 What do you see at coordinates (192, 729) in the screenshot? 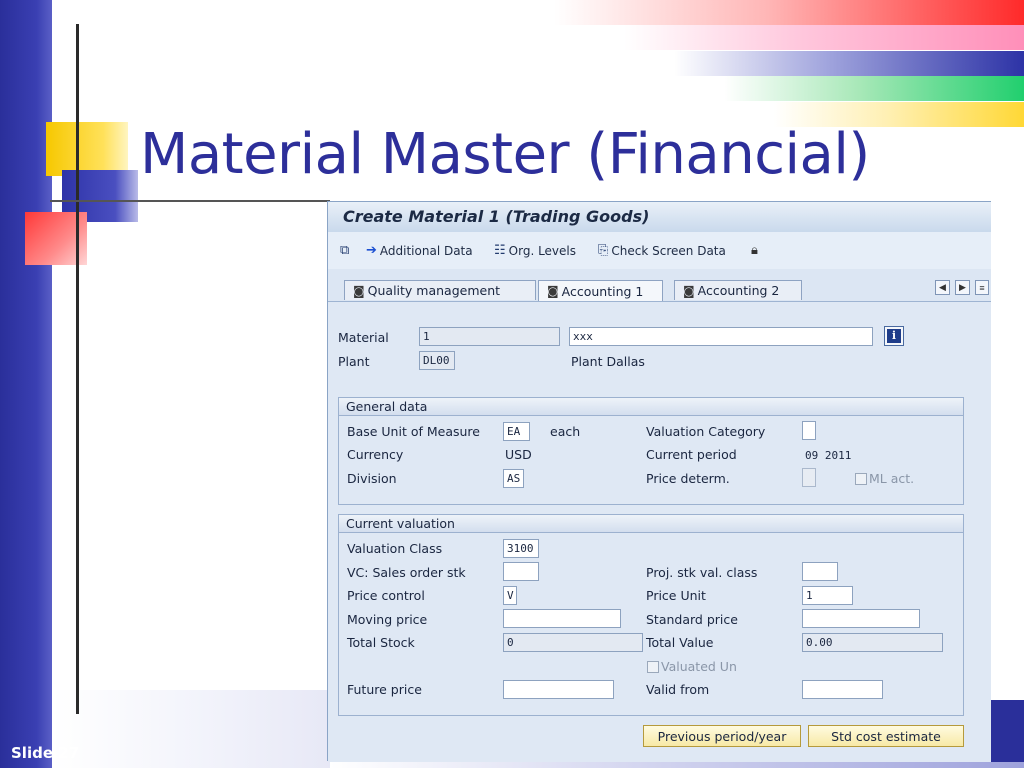
I see `bottom-gradient` at bounding box center [192, 729].